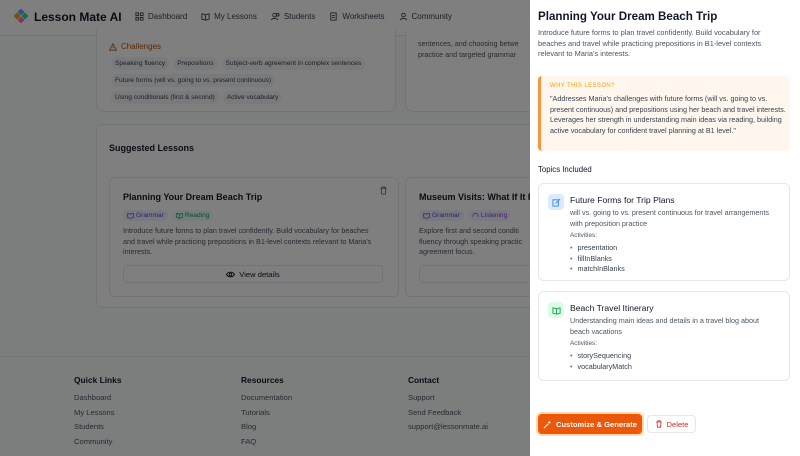 Image resolution: width=800 pixels, height=456 pixels. Describe the element at coordinates (601, 367) in the screenshot. I see `activity-item: vocabularyMatch` at that location.